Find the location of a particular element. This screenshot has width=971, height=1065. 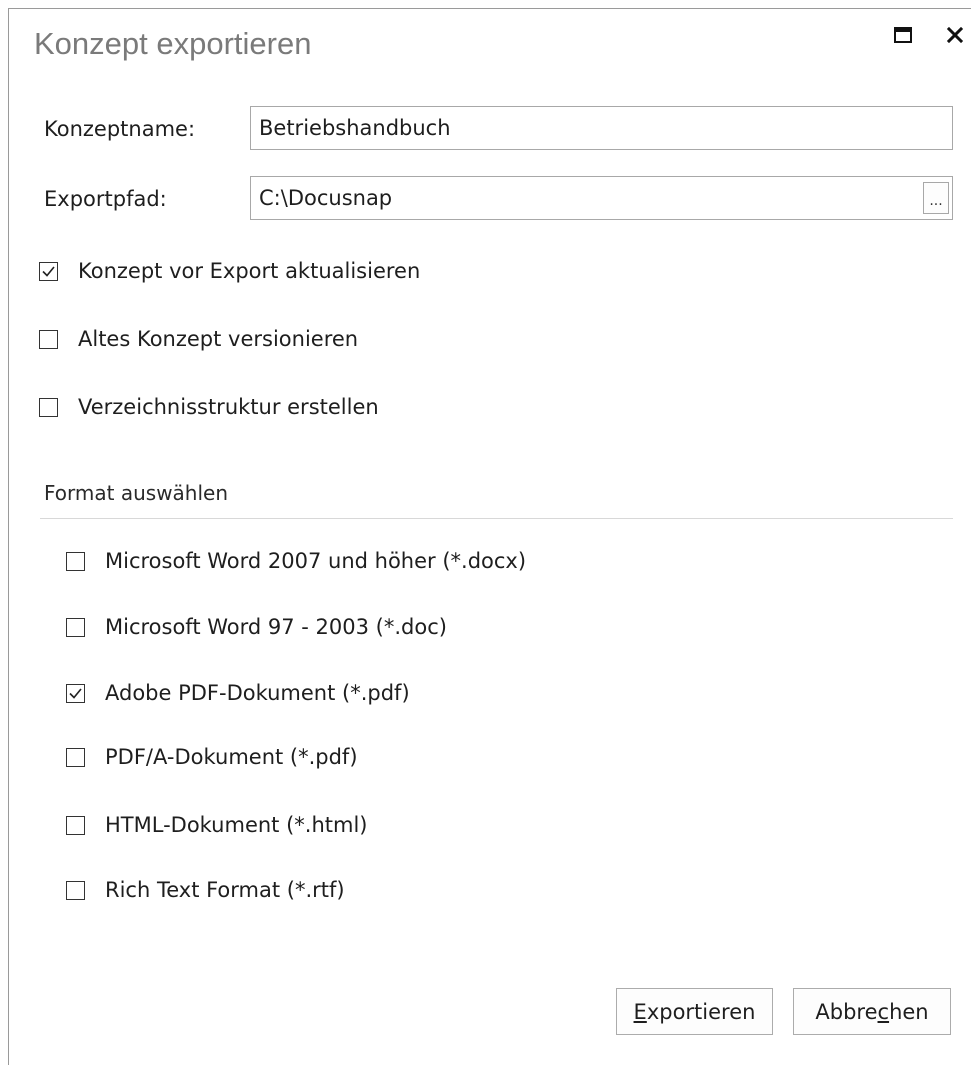

close-button is located at coordinates (955, 37).